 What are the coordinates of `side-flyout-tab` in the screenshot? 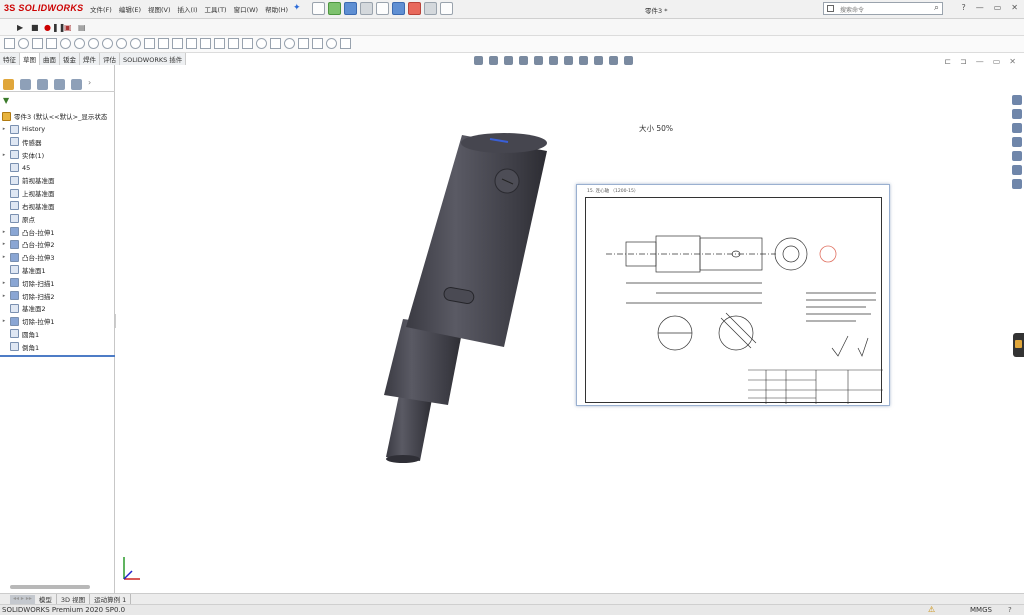 It's located at (1018, 345).